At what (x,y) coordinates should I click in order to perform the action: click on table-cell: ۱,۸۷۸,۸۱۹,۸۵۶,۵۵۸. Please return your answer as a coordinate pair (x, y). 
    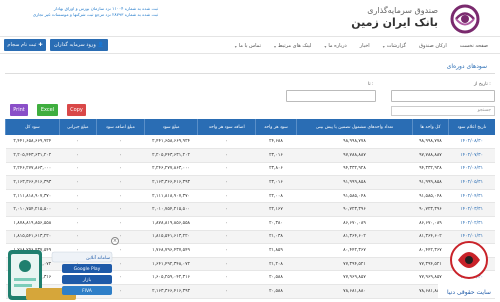
    Looking at the image, I should click on (32, 223).